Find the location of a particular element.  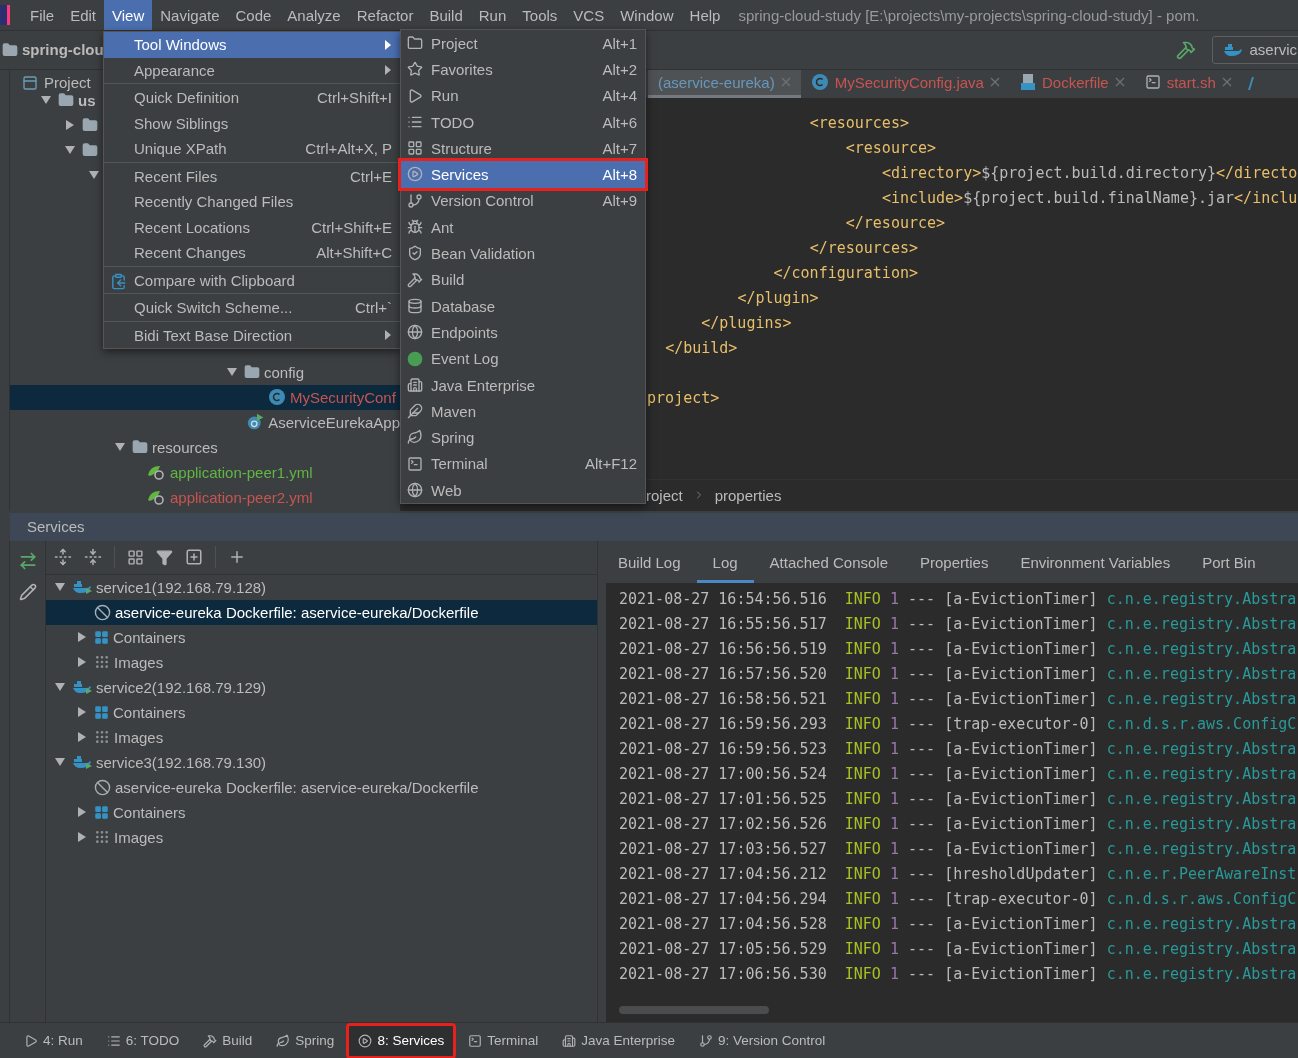

menu-item: Window is located at coordinates (647, 15).